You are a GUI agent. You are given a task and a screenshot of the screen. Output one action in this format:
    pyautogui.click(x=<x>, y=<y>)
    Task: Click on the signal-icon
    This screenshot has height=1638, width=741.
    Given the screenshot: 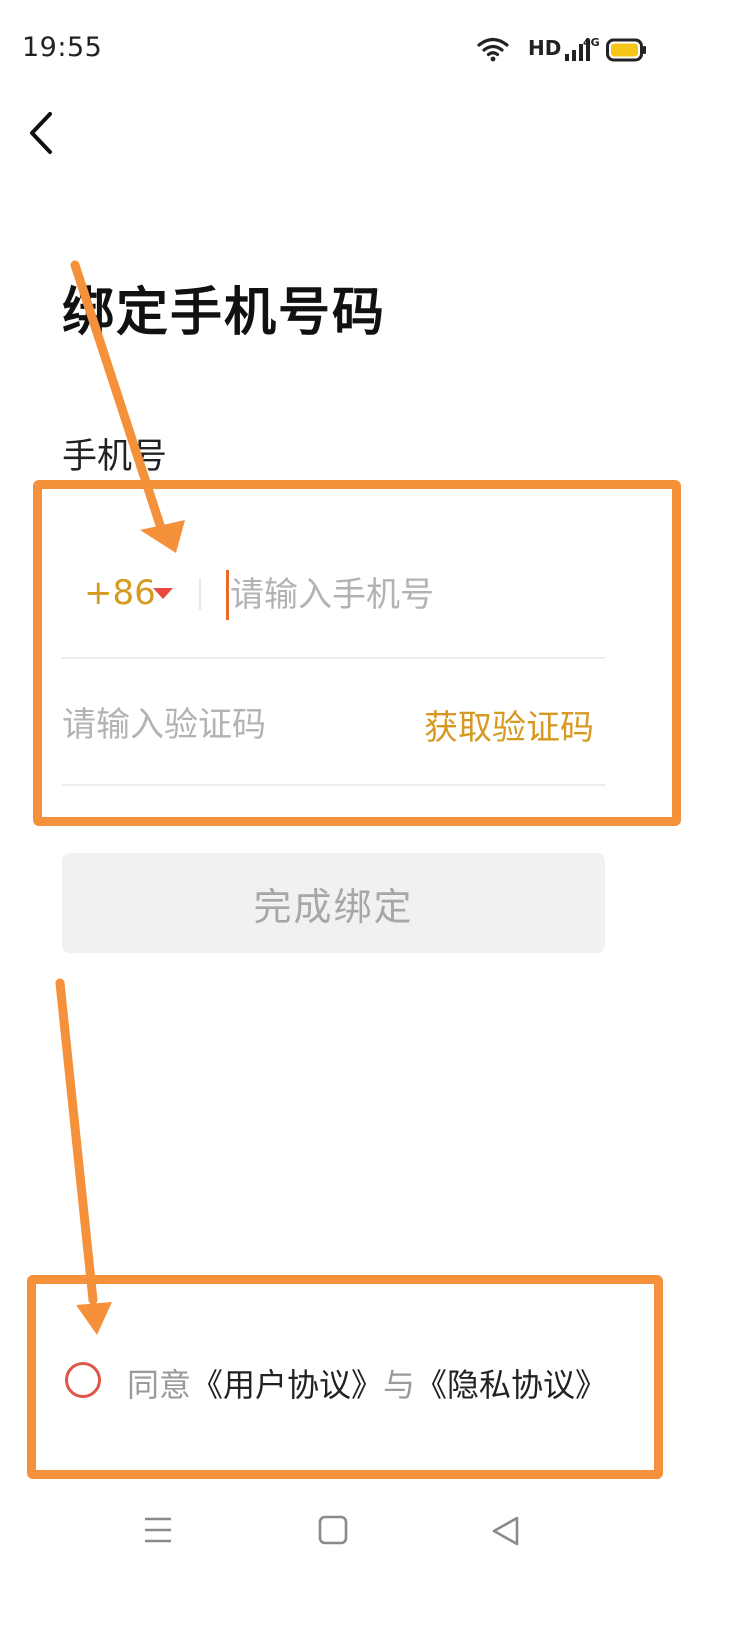 What is the action you would take?
    pyautogui.click(x=577, y=50)
    